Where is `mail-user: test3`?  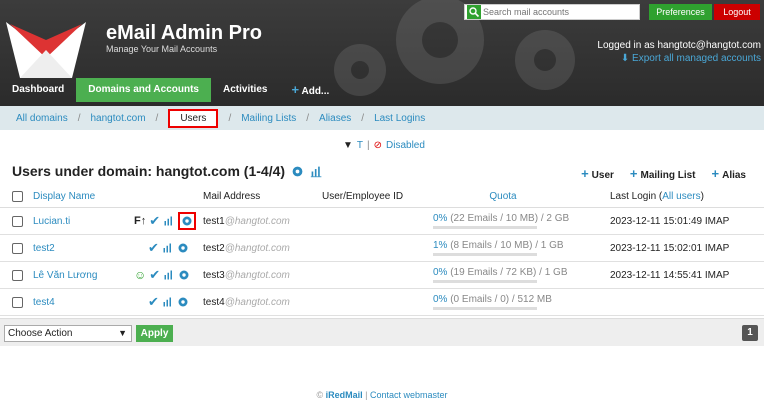
mail-user: test3 is located at coordinates (214, 275).